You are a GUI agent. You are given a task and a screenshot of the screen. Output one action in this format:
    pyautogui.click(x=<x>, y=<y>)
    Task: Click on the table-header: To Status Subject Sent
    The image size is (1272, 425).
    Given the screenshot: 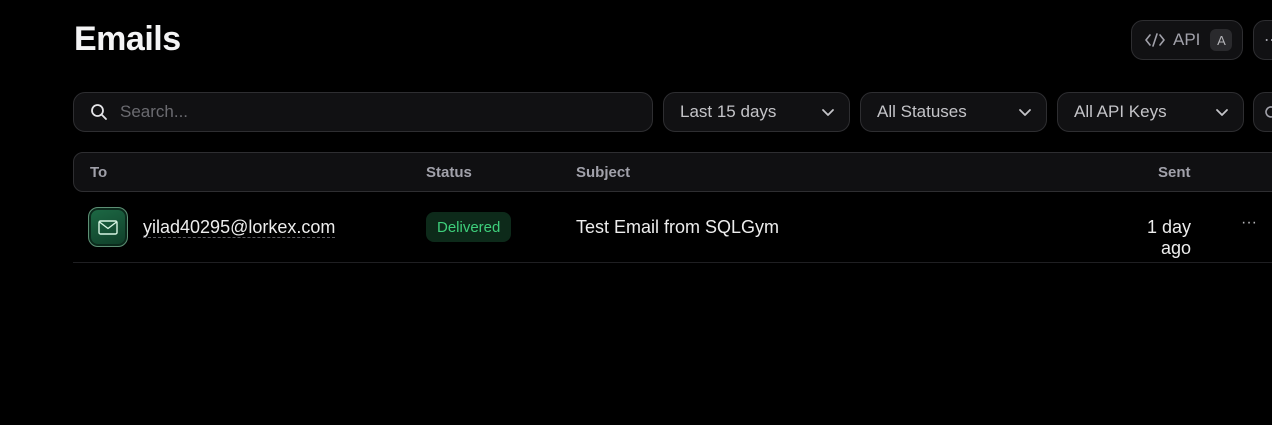 What is the action you would take?
    pyautogui.click(x=672, y=172)
    